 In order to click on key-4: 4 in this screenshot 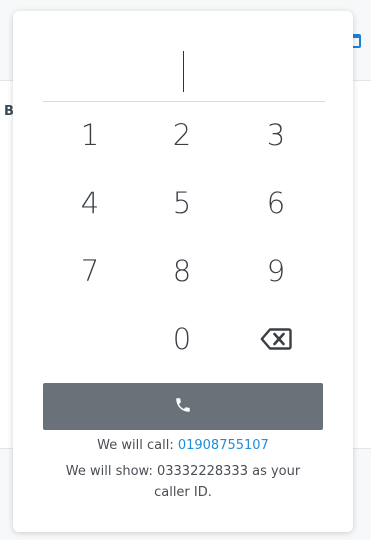, I will do `click(90, 203)`.